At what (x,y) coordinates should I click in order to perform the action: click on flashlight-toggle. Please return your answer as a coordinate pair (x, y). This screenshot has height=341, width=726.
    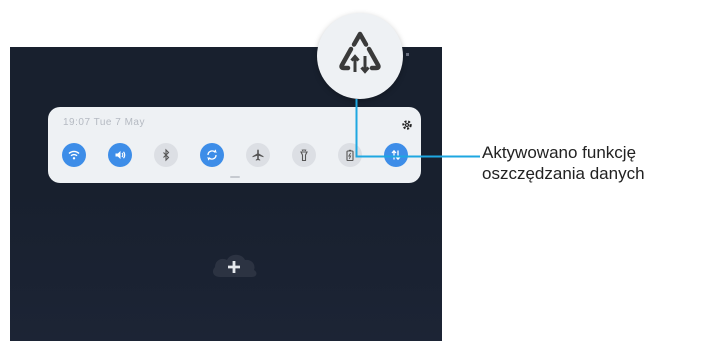
    Looking at the image, I should click on (304, 155).